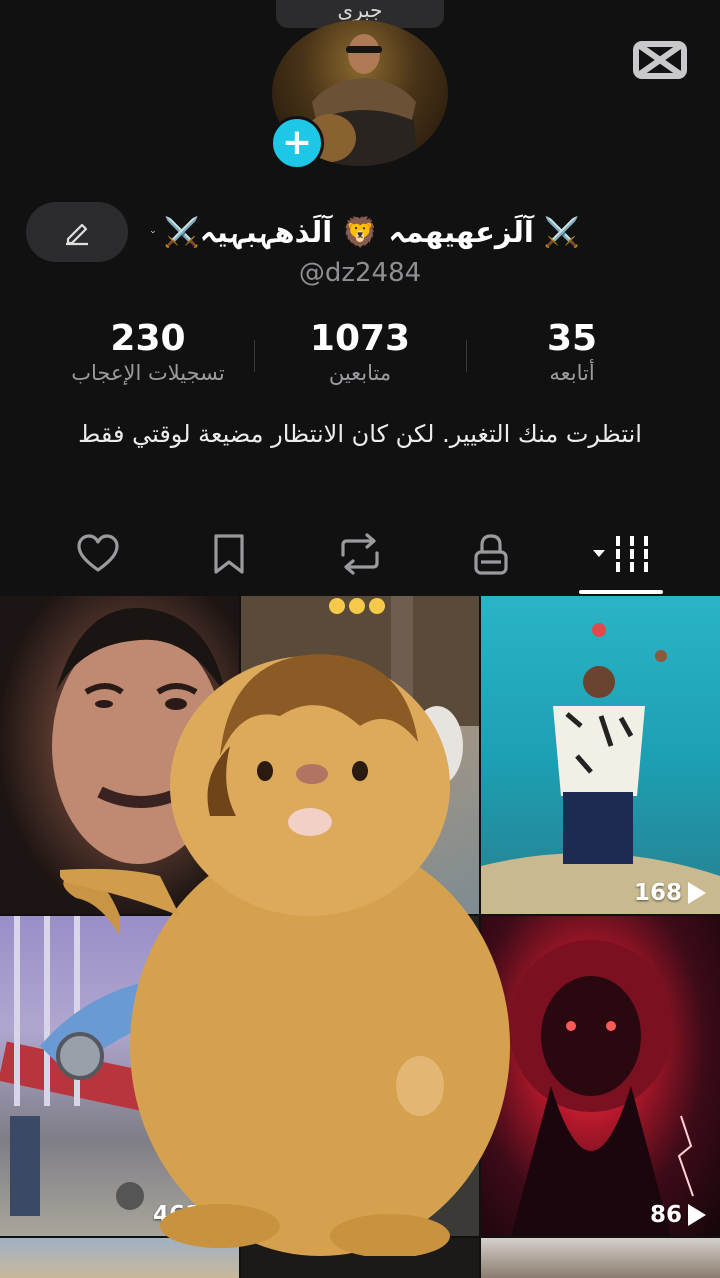 This screenshot has height=1278, width=720. Describe the element at coordinates (660, 60) in the screenshot. I see `capcut-icon` at that location.